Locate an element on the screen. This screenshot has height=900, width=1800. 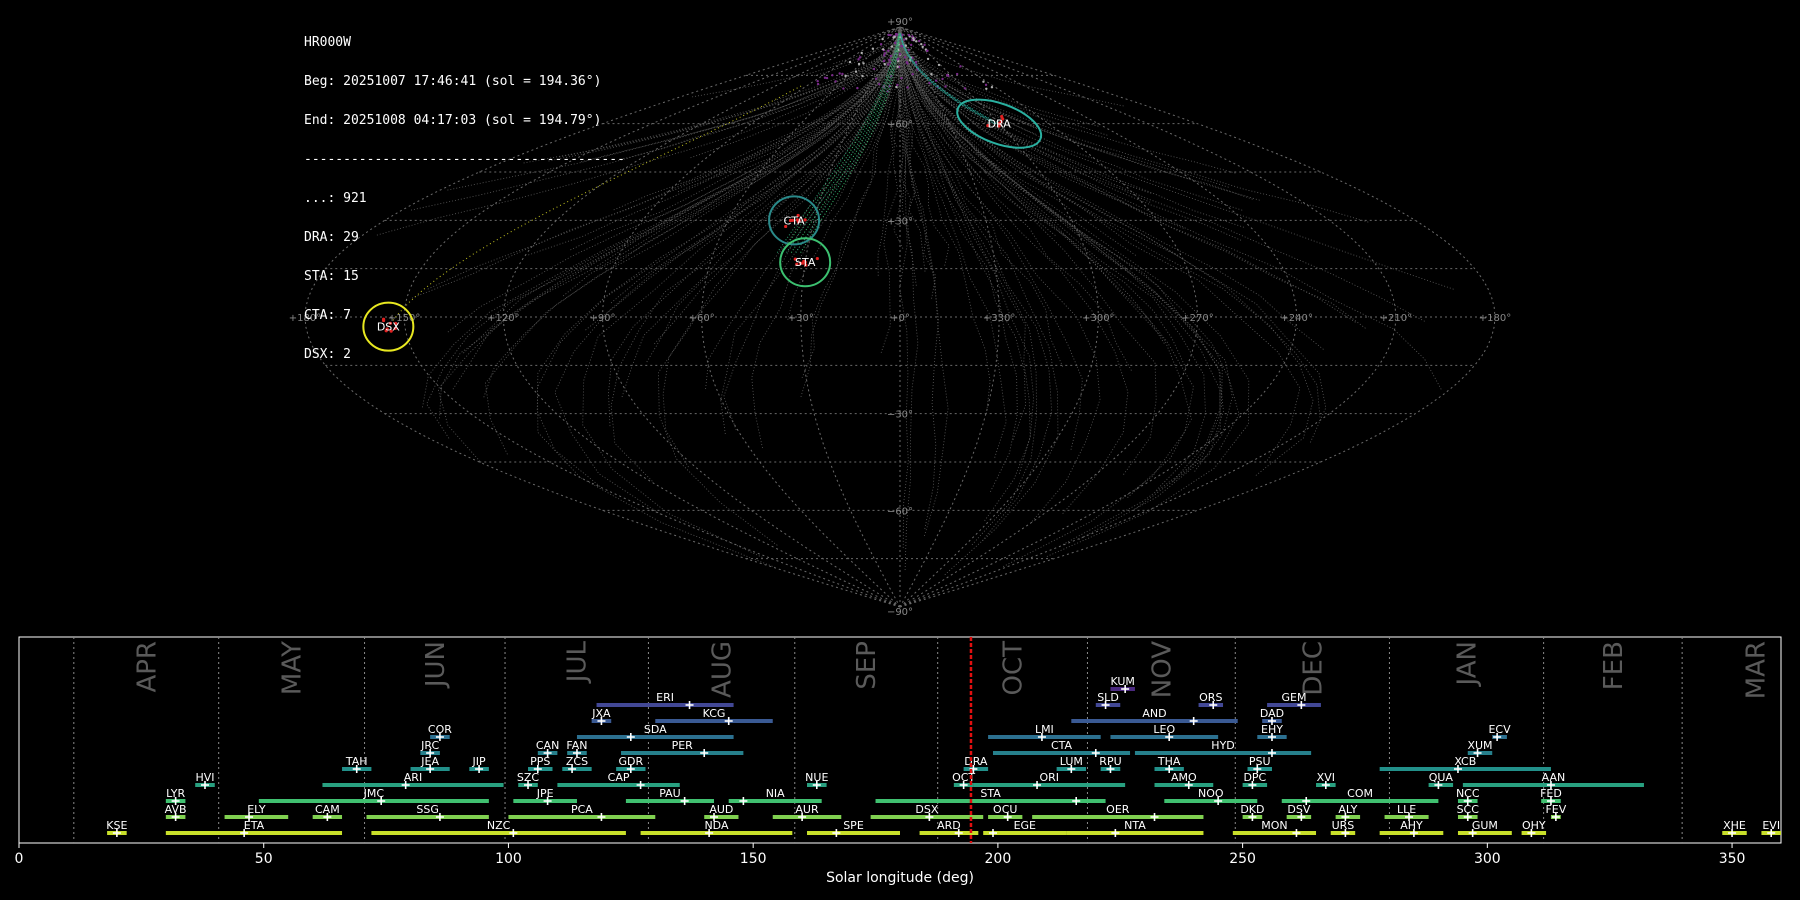
shower-code-label: DSV is located at coordinates (1298, 809).